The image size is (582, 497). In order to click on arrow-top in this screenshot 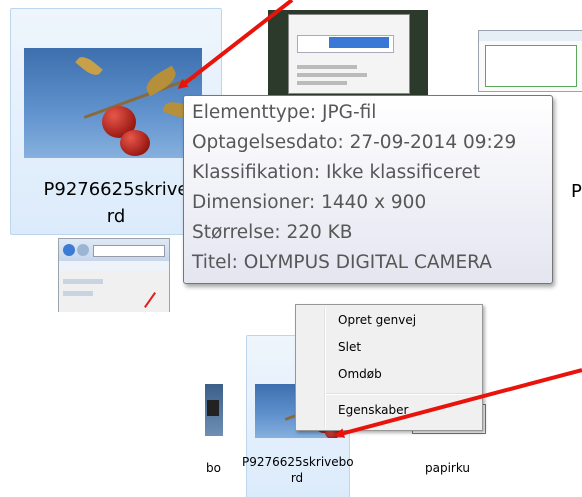, I will do `click(235, 44)`.